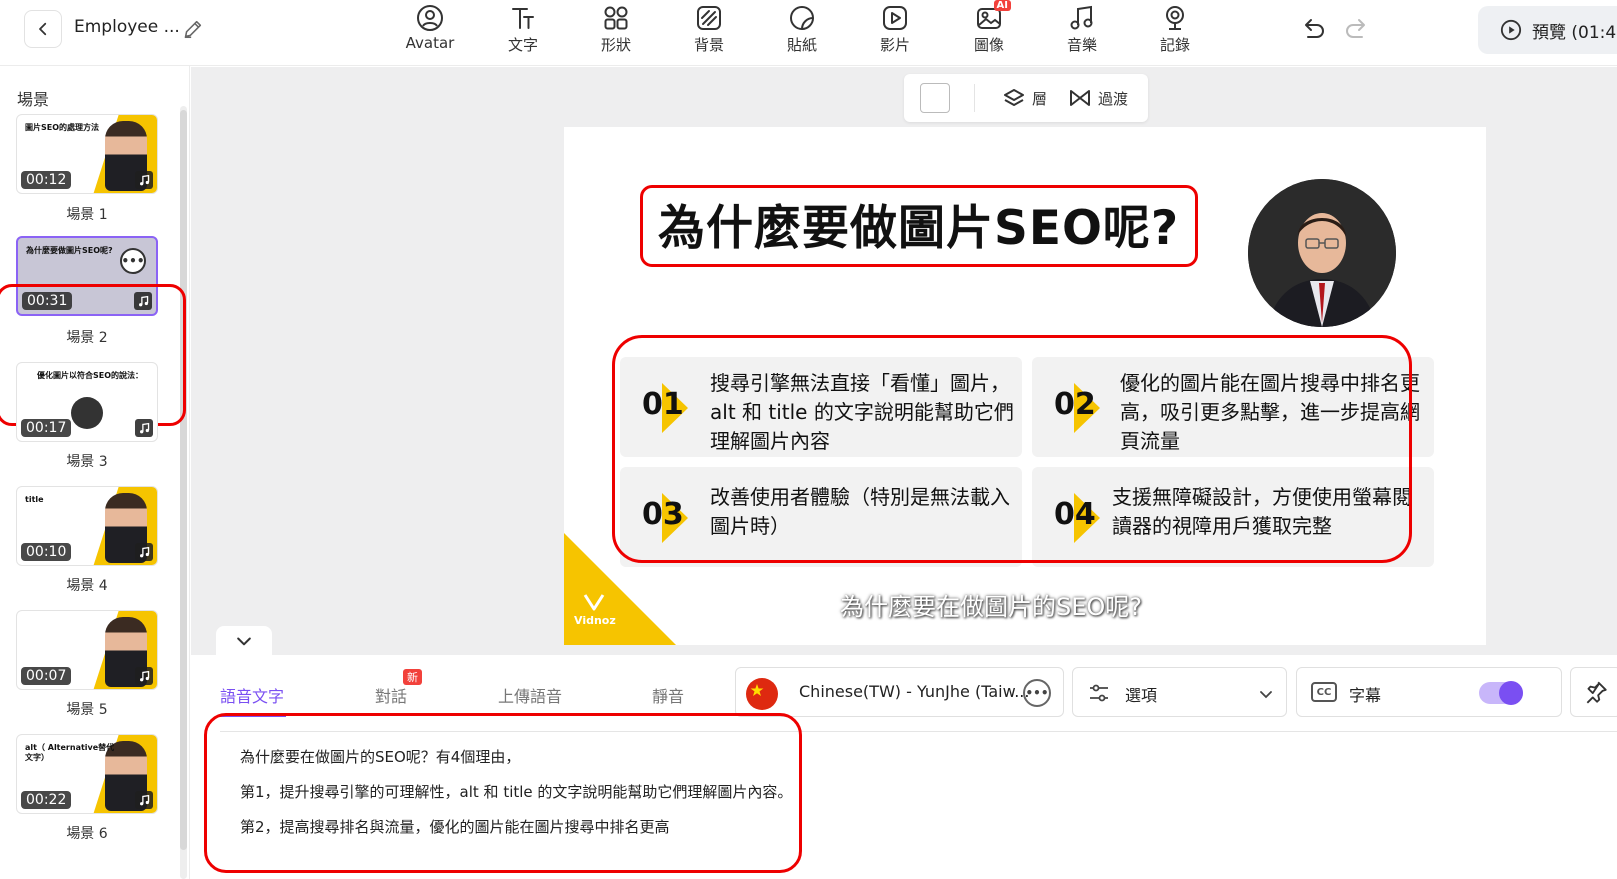  I want to click on tool-image: AI 圖像, so click(989, 29).